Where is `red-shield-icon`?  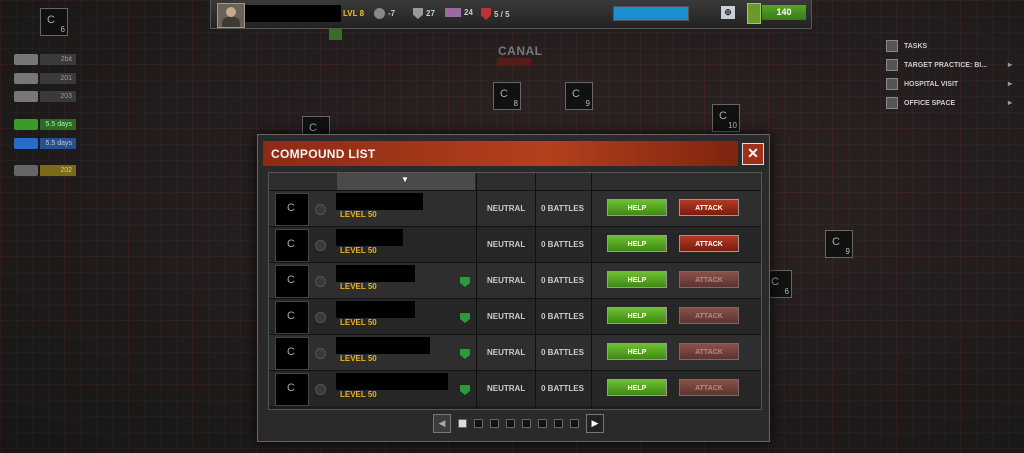 red-shield-icon is located at coordinates (486, 14).